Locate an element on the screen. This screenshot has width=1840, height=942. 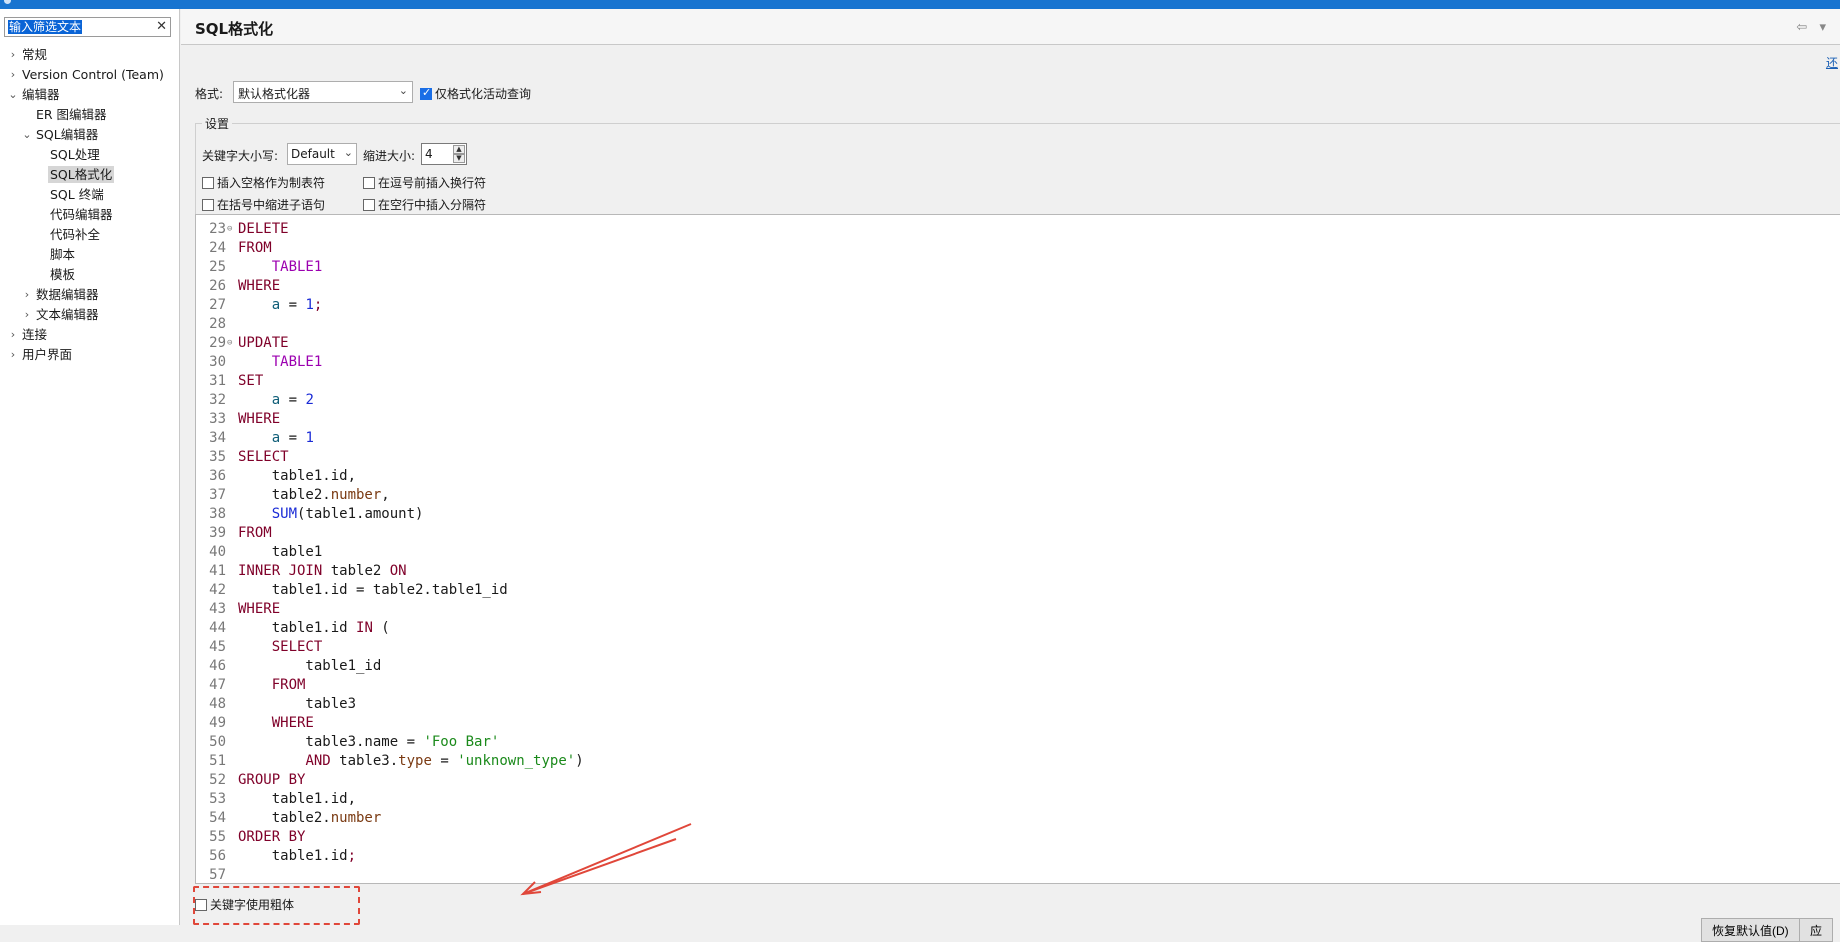
code-text: table3.name = 'Foo Bar' is located at coordinates (368, 742).